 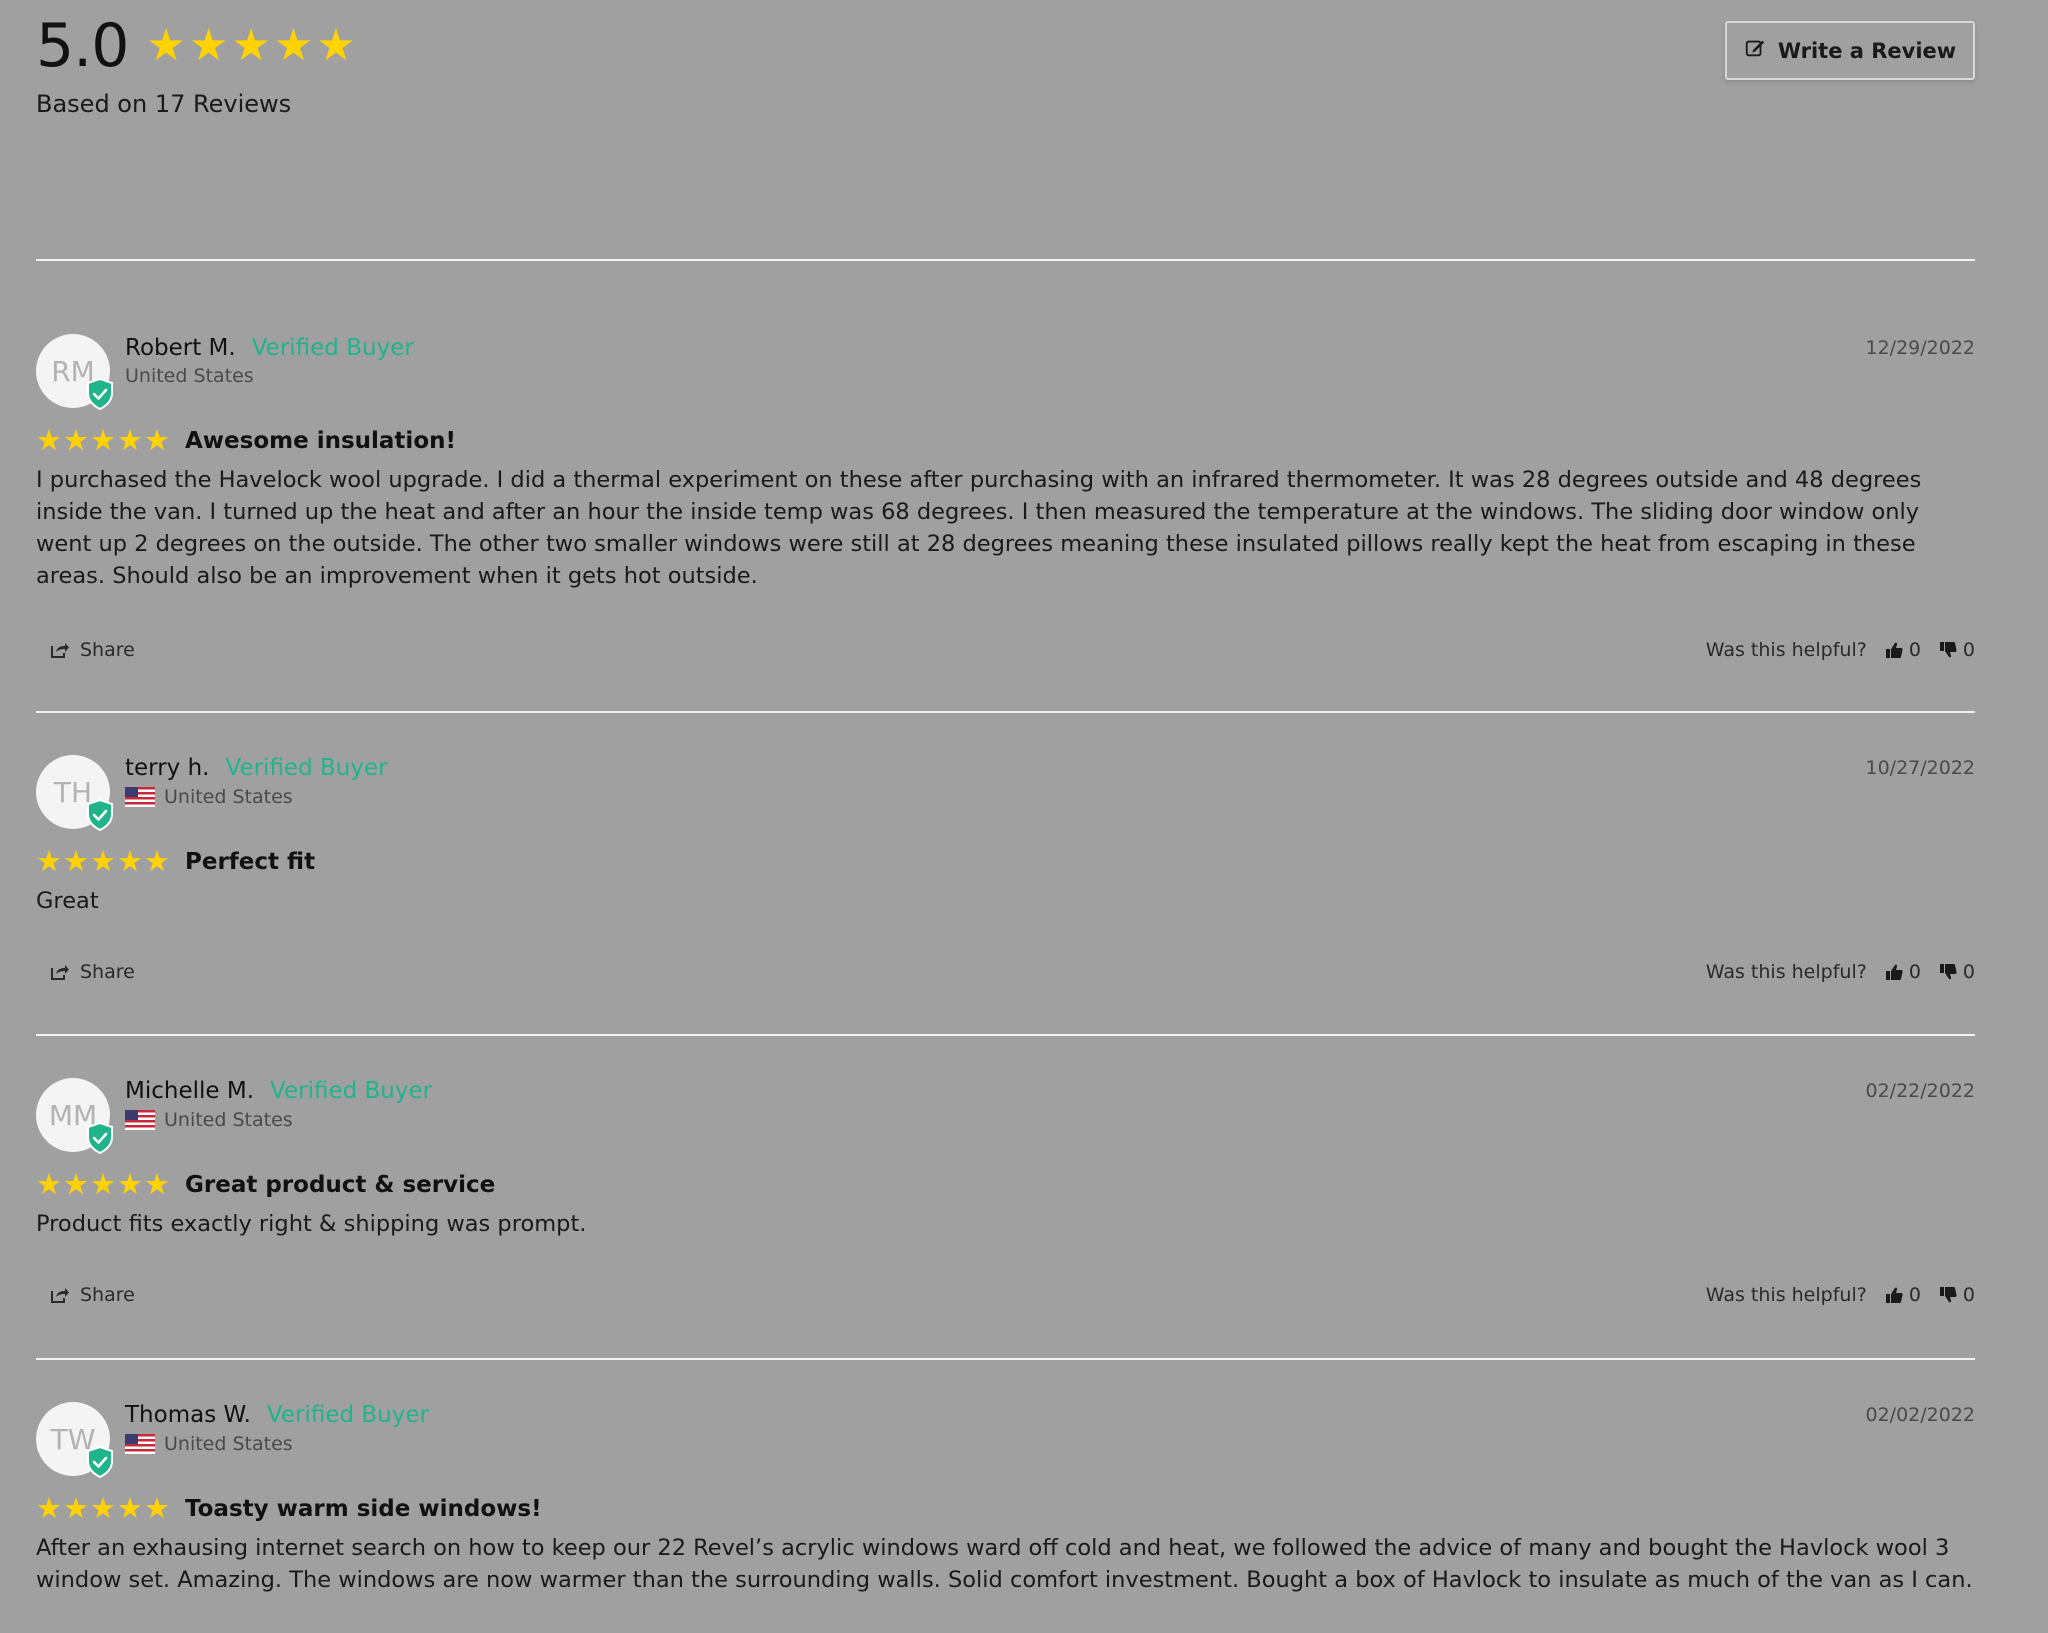 I want to click on author-line: Michelle M. Verified Buyer, so click(x=278, y=1091).